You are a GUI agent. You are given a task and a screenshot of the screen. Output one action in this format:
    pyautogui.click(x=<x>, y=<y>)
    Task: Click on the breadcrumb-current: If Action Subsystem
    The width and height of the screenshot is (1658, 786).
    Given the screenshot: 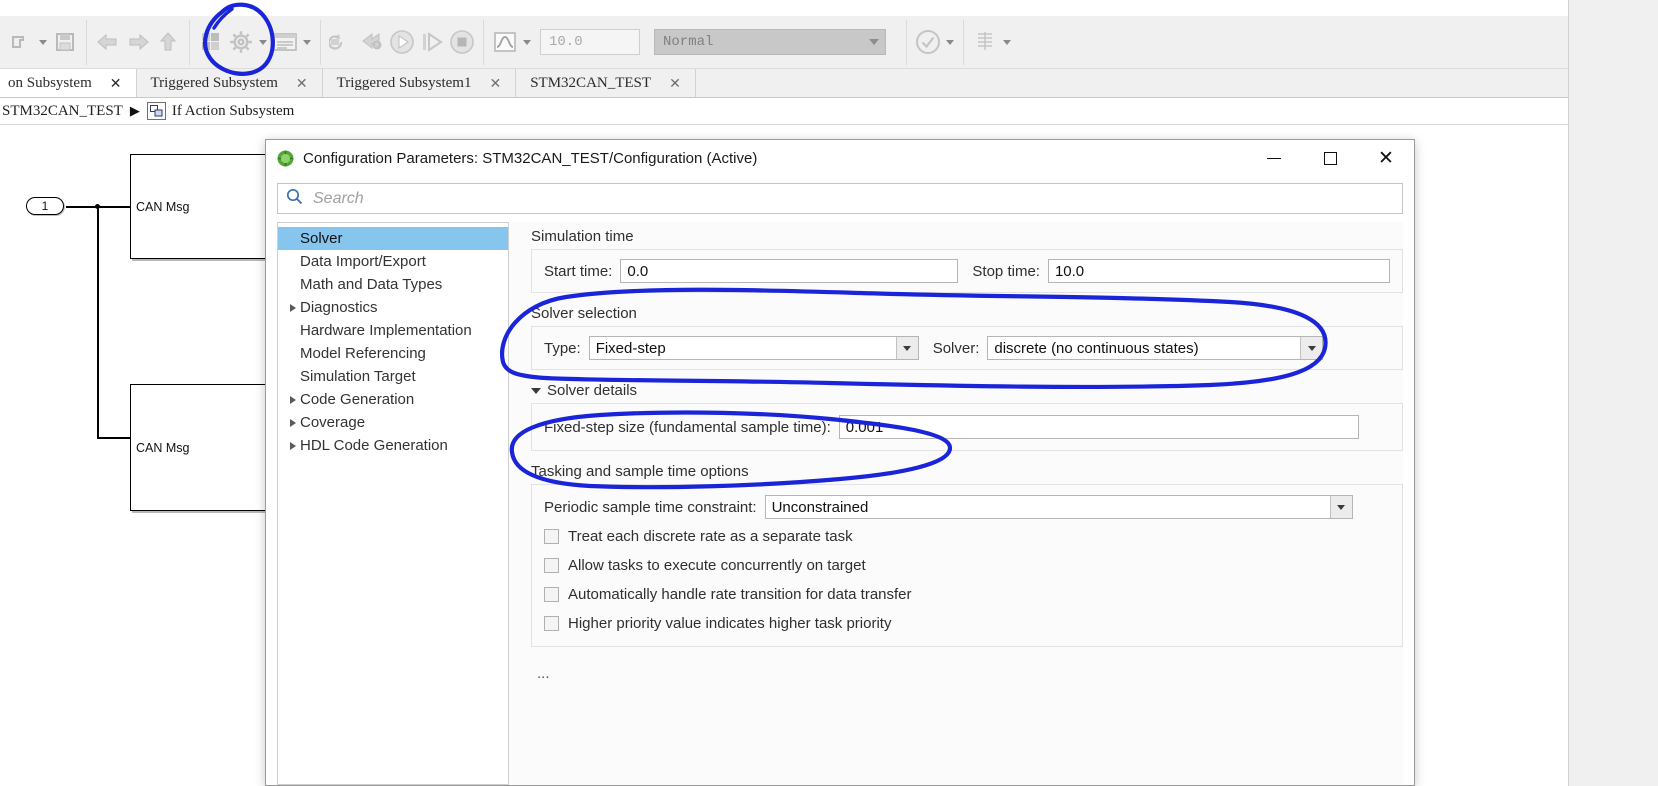 What is the action you would take?
    pyautogui.click(x=233, y=110)
    